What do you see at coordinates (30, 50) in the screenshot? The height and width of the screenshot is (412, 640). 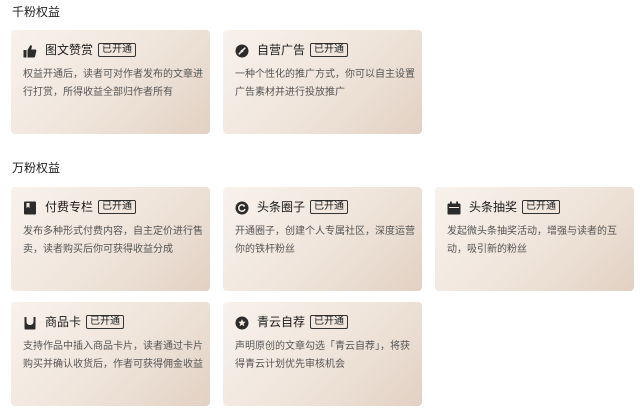 I see `thumbs-up-icon` at bounding box center [30, 50].